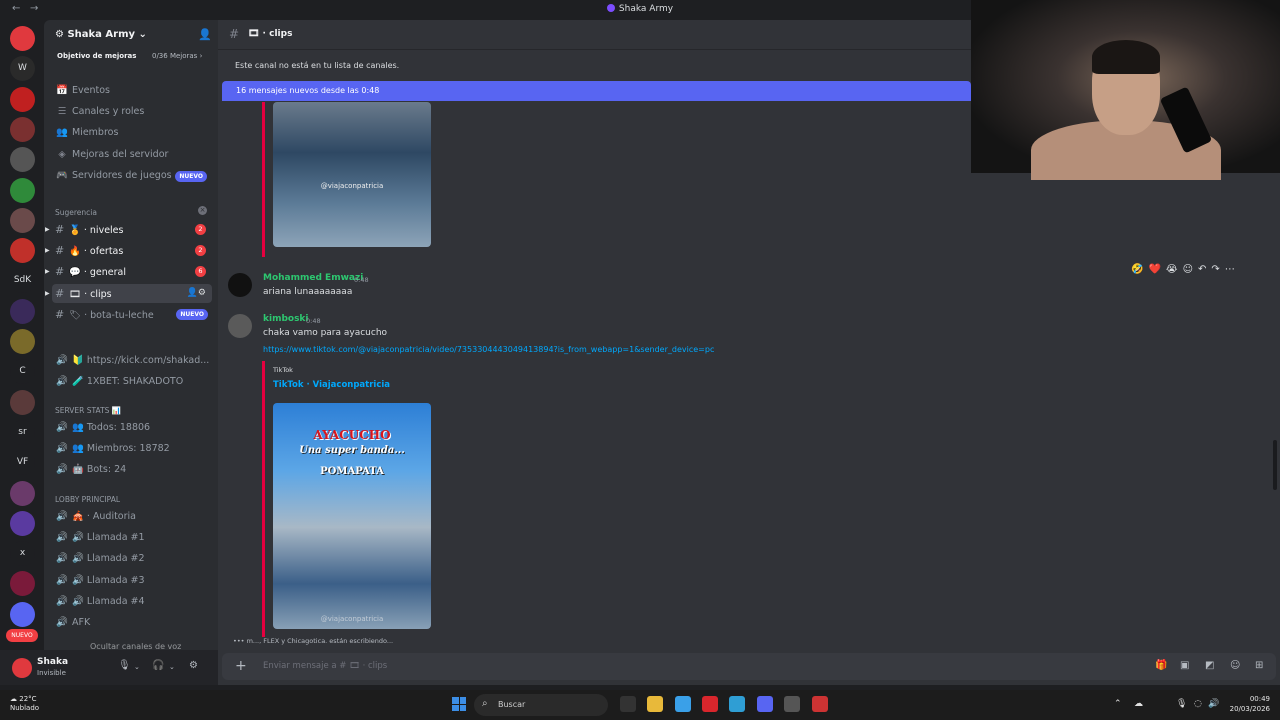 This screenshot has width=1280, height=720. What do you see at coordinates (683, 704) in the screenshot?
I see `copilot-icon` at bounding box center [683, 704].